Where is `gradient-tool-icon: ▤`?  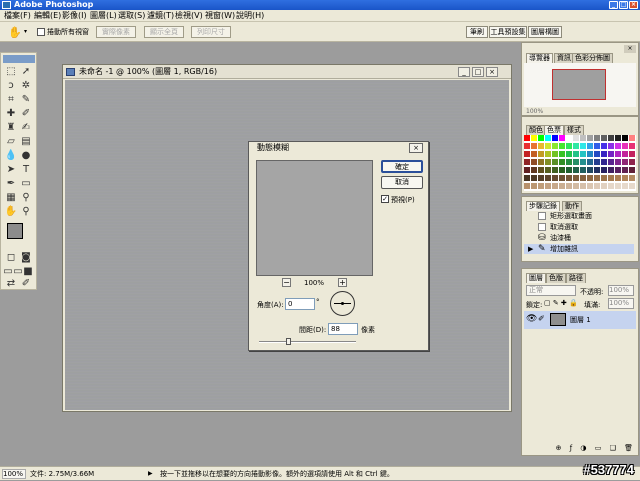
gradient-tool-icon: ▤ is located at coordinates (26, 142).